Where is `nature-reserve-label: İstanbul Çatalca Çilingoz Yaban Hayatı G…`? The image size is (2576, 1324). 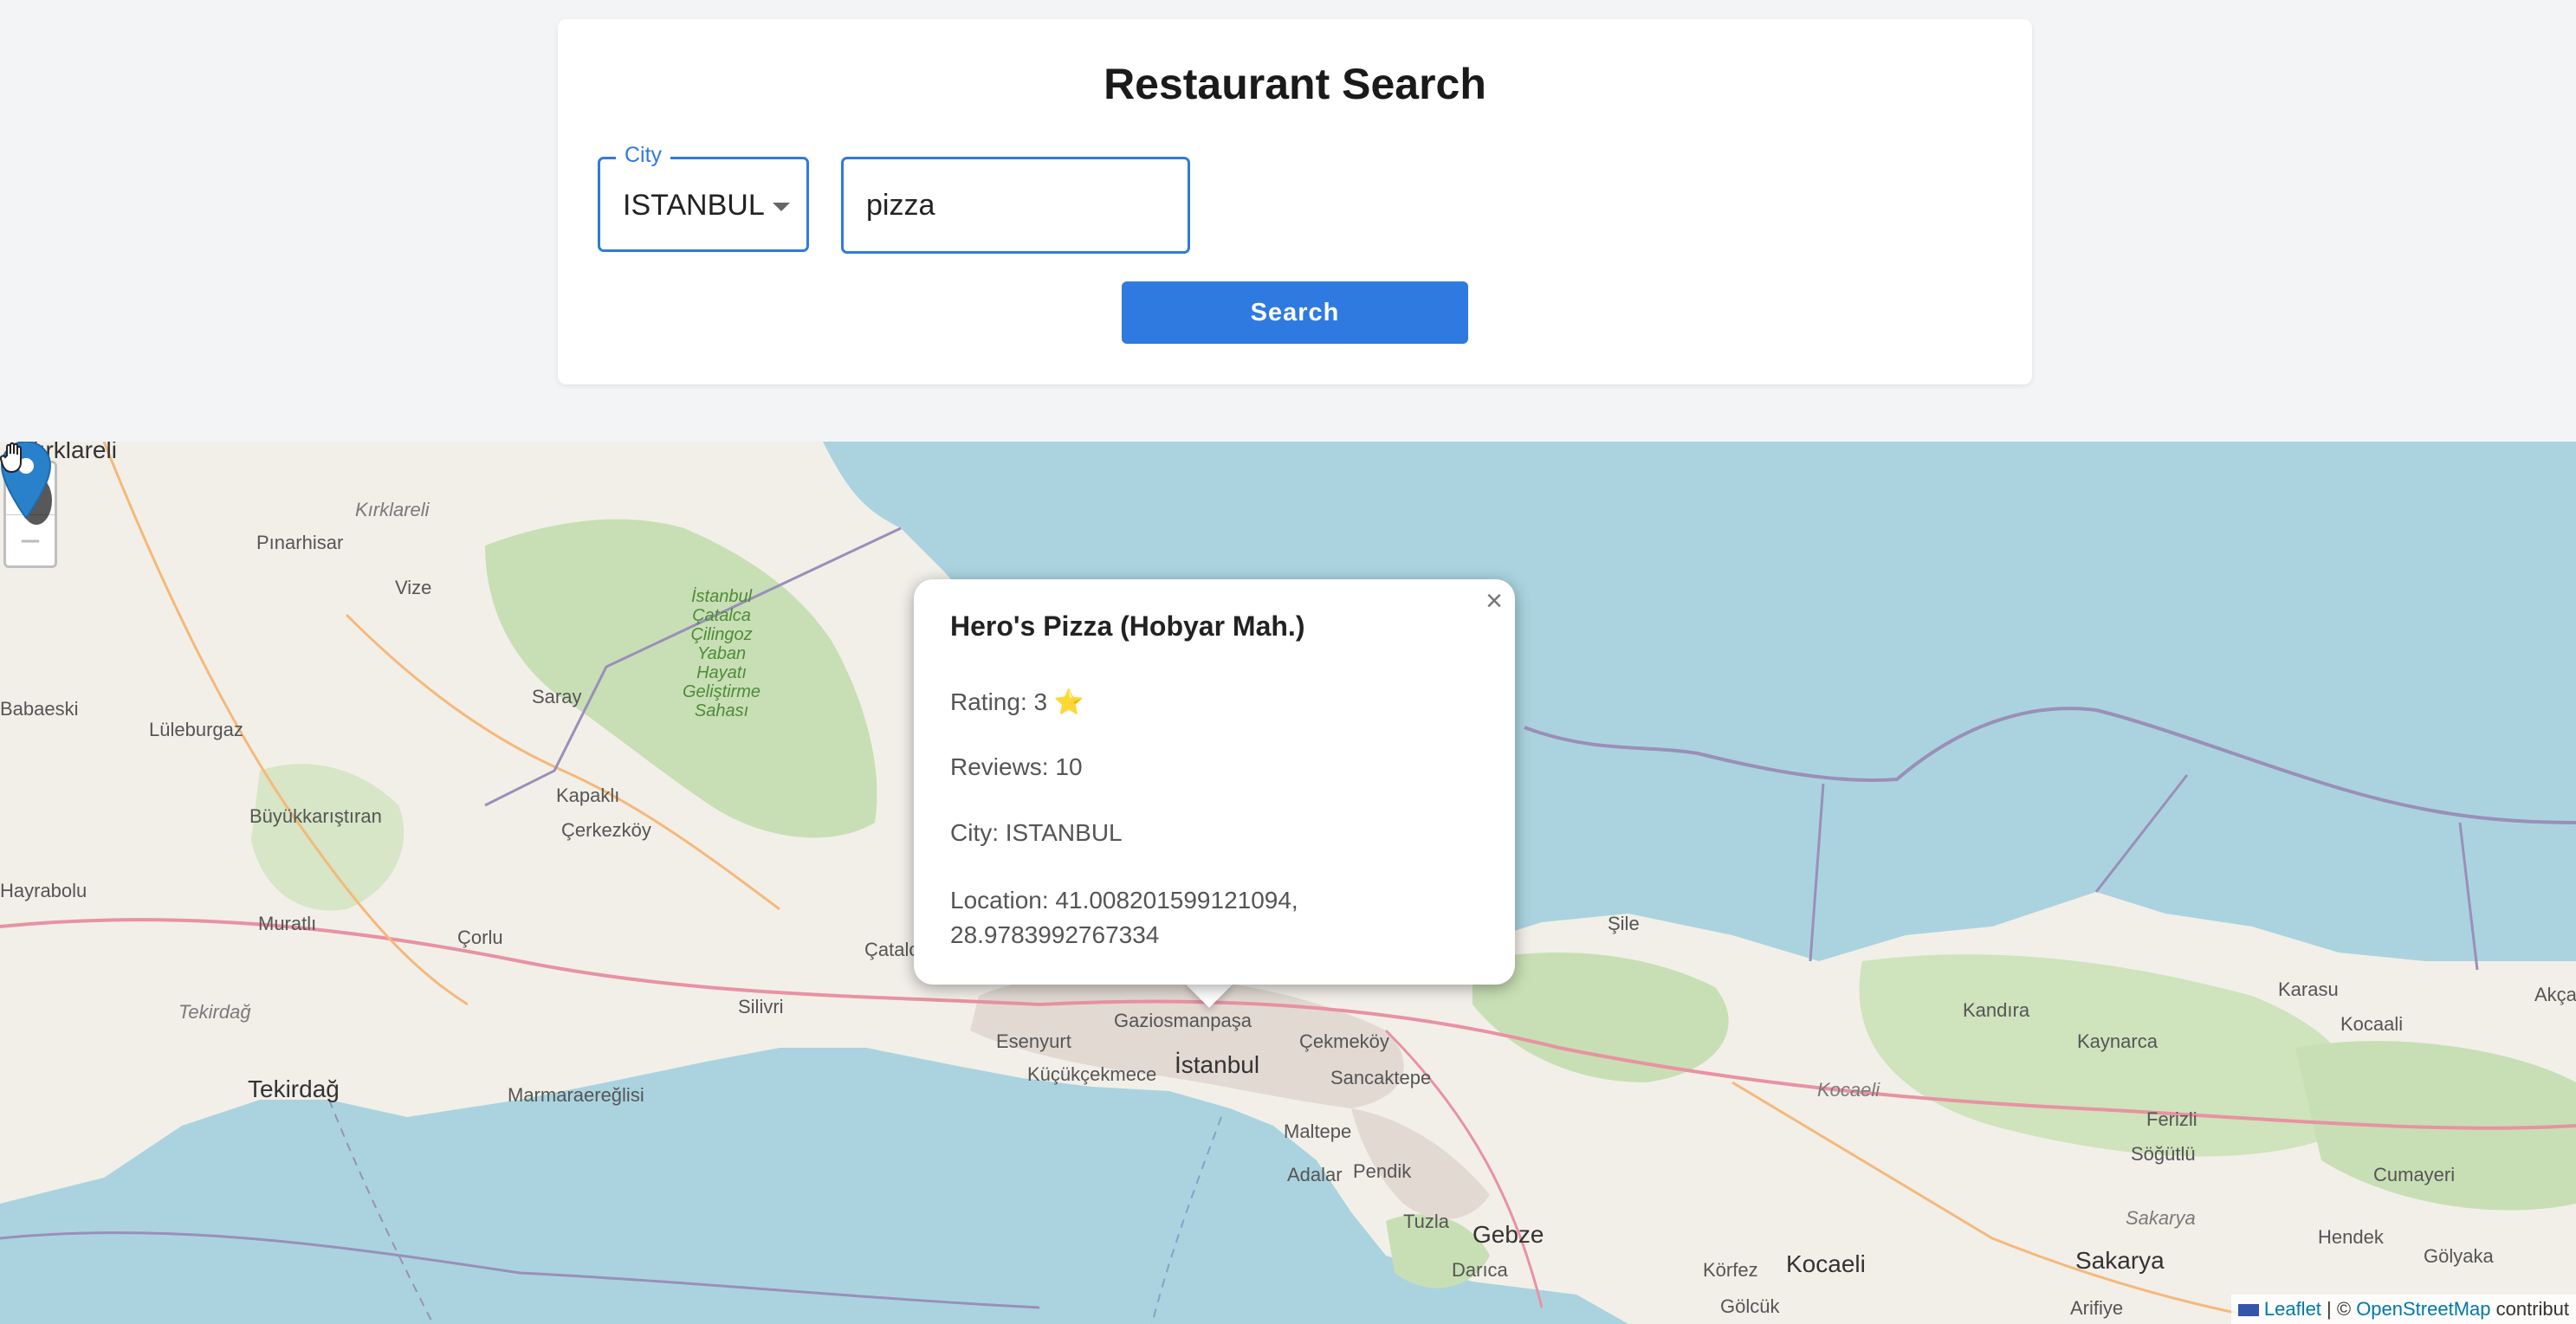
nature-reserve-label: İstanbul Çatalca Çilingoz Yaban Hayatı G… is located at coordinates (722, 653).